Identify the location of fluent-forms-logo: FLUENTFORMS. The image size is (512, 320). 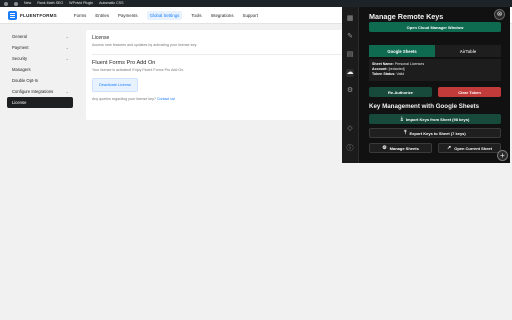
(32, 15).